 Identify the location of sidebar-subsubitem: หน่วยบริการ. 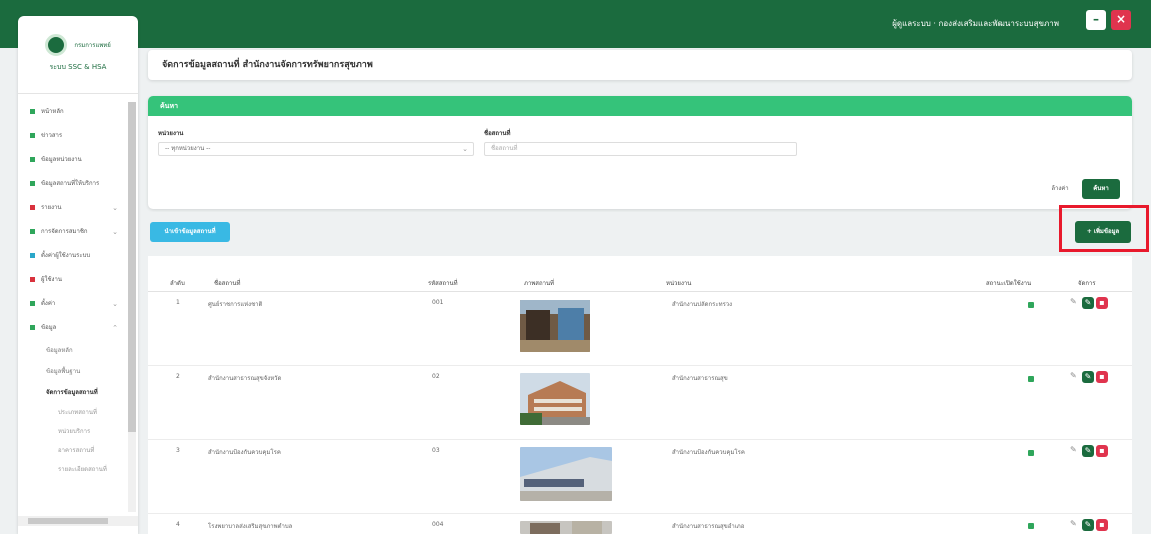
(78, 431).